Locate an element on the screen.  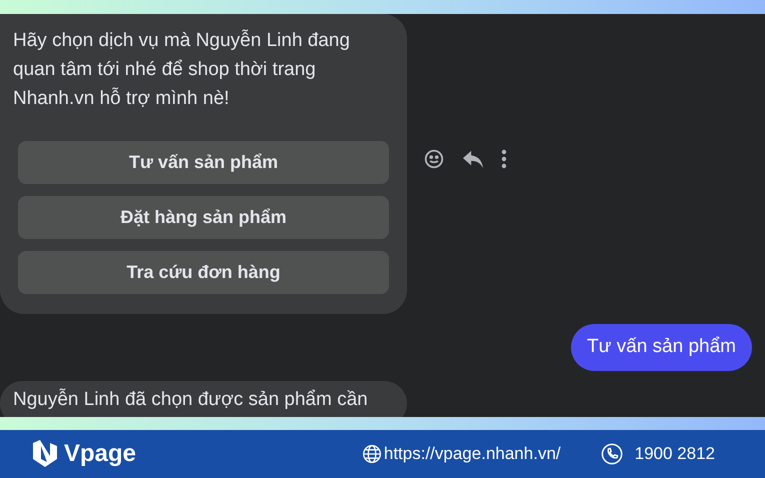
message-text: Nguyễn Linh đã chọn được sản phẩm cần is located at coordinates (191, 400).